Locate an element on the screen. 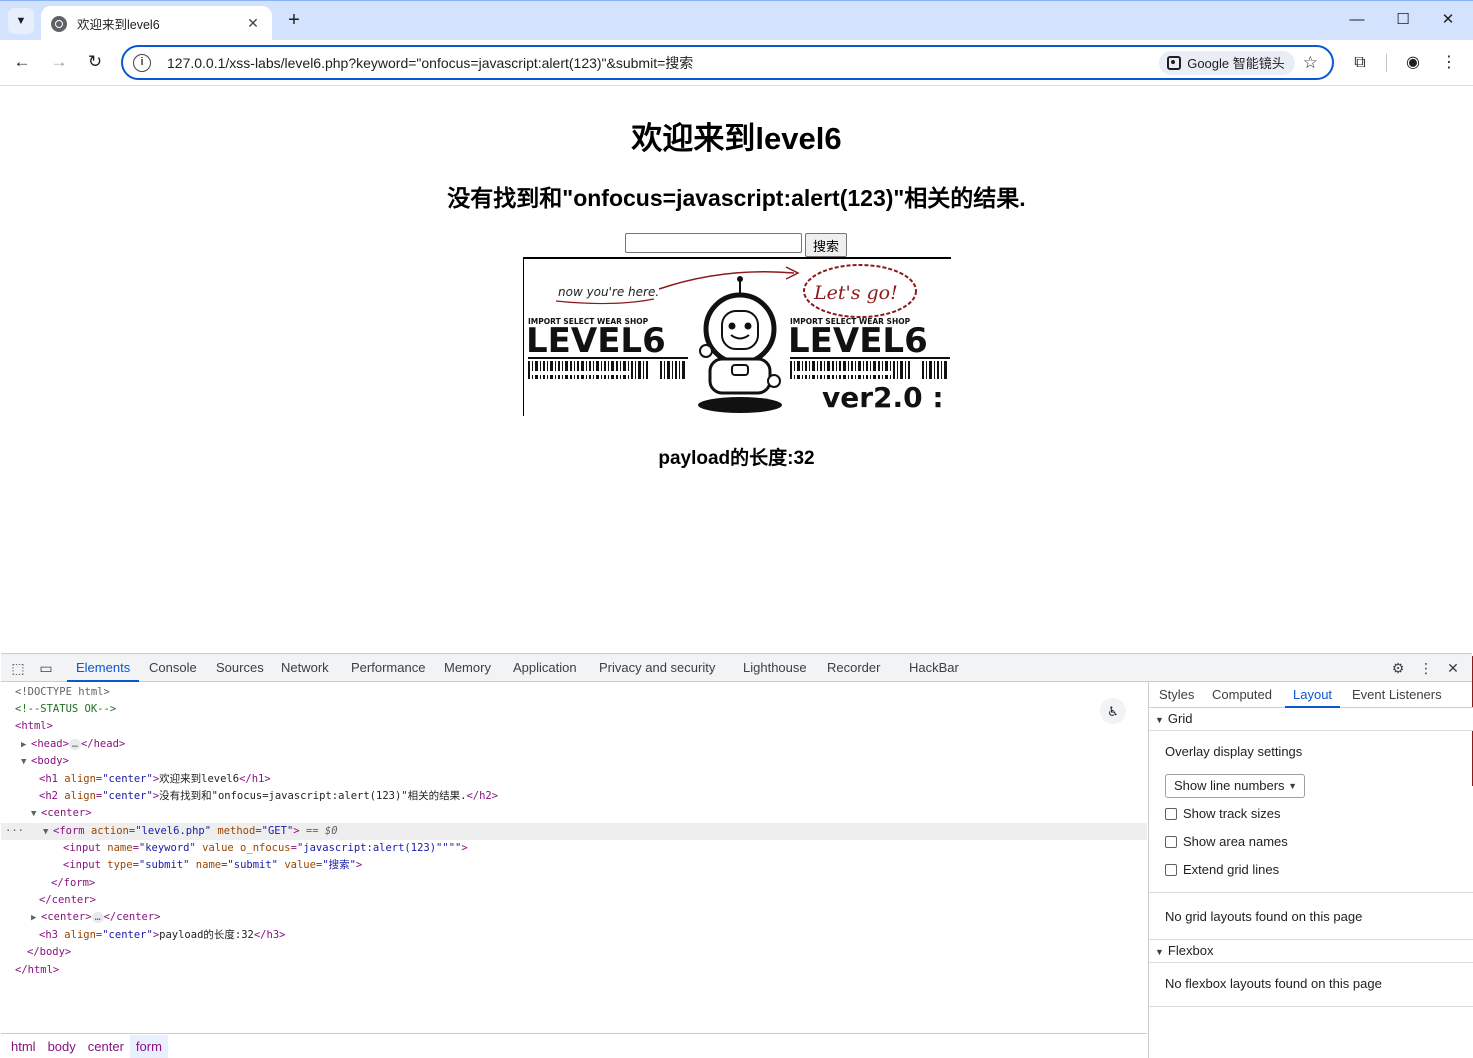 The height and width of the screenshot is (1058, 1473). keyword-input is located at coordinates (713, 243).